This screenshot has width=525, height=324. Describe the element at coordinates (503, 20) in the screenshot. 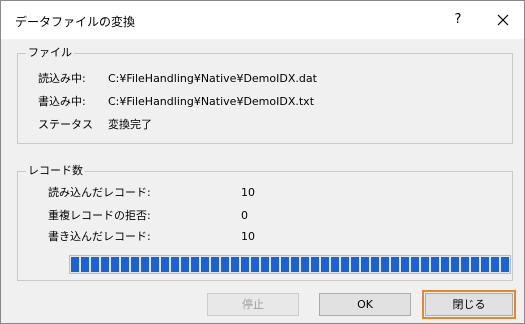

I see `close-icon` at that location.